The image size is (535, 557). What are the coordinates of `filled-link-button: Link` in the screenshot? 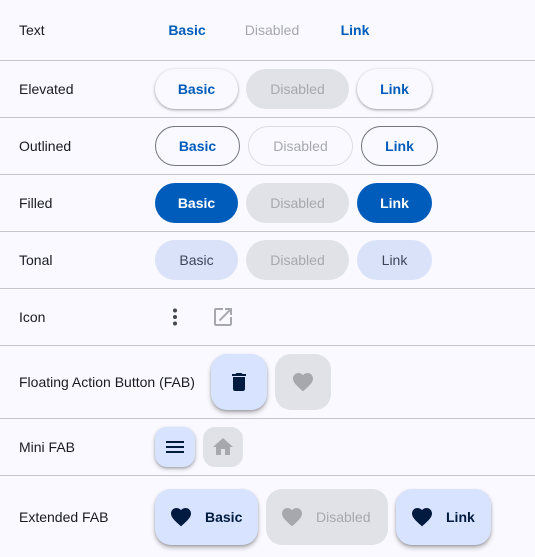 It's located at (394, 203).